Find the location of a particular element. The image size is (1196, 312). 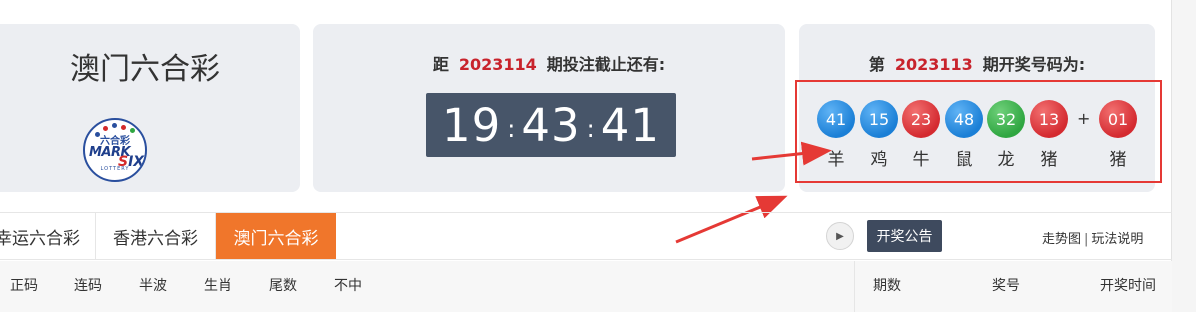

result-issue: 2023113 is located at coordinates (933, 64).